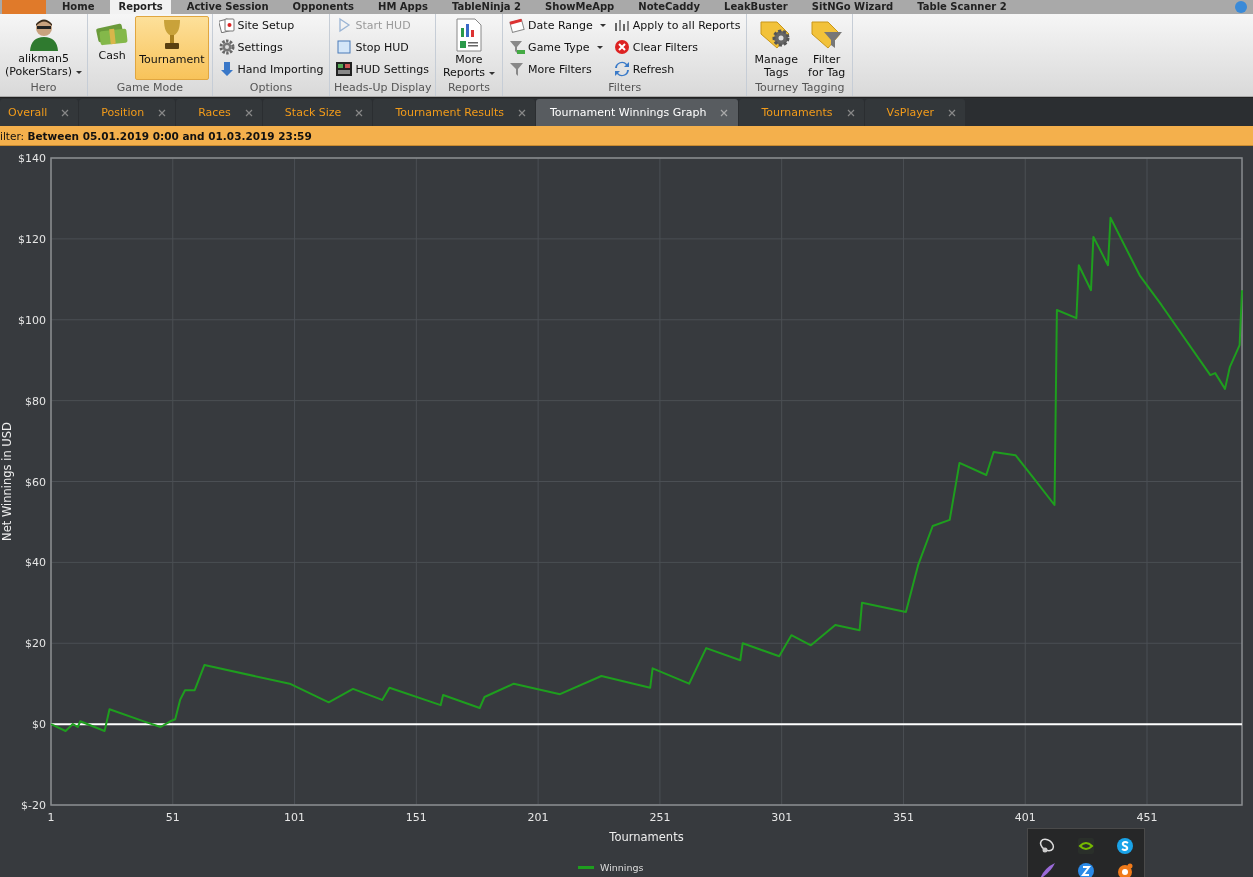 This screenshot has width=1253, height=877. What do you see at coordinates (403, 7) in the screenshot?
I see `menu-tab: HM Apps` at bounding box center [403, 7].